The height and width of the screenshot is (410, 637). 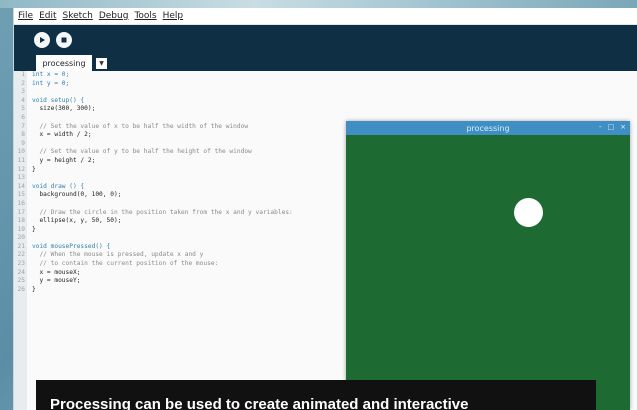 I want to click on menu-edit: Edit, so click(x=47, y=16).